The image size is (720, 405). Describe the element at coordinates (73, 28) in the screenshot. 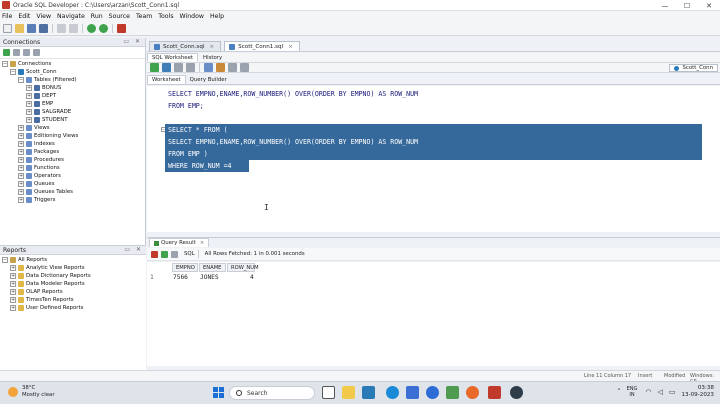

I see `redo-icon` at that location.